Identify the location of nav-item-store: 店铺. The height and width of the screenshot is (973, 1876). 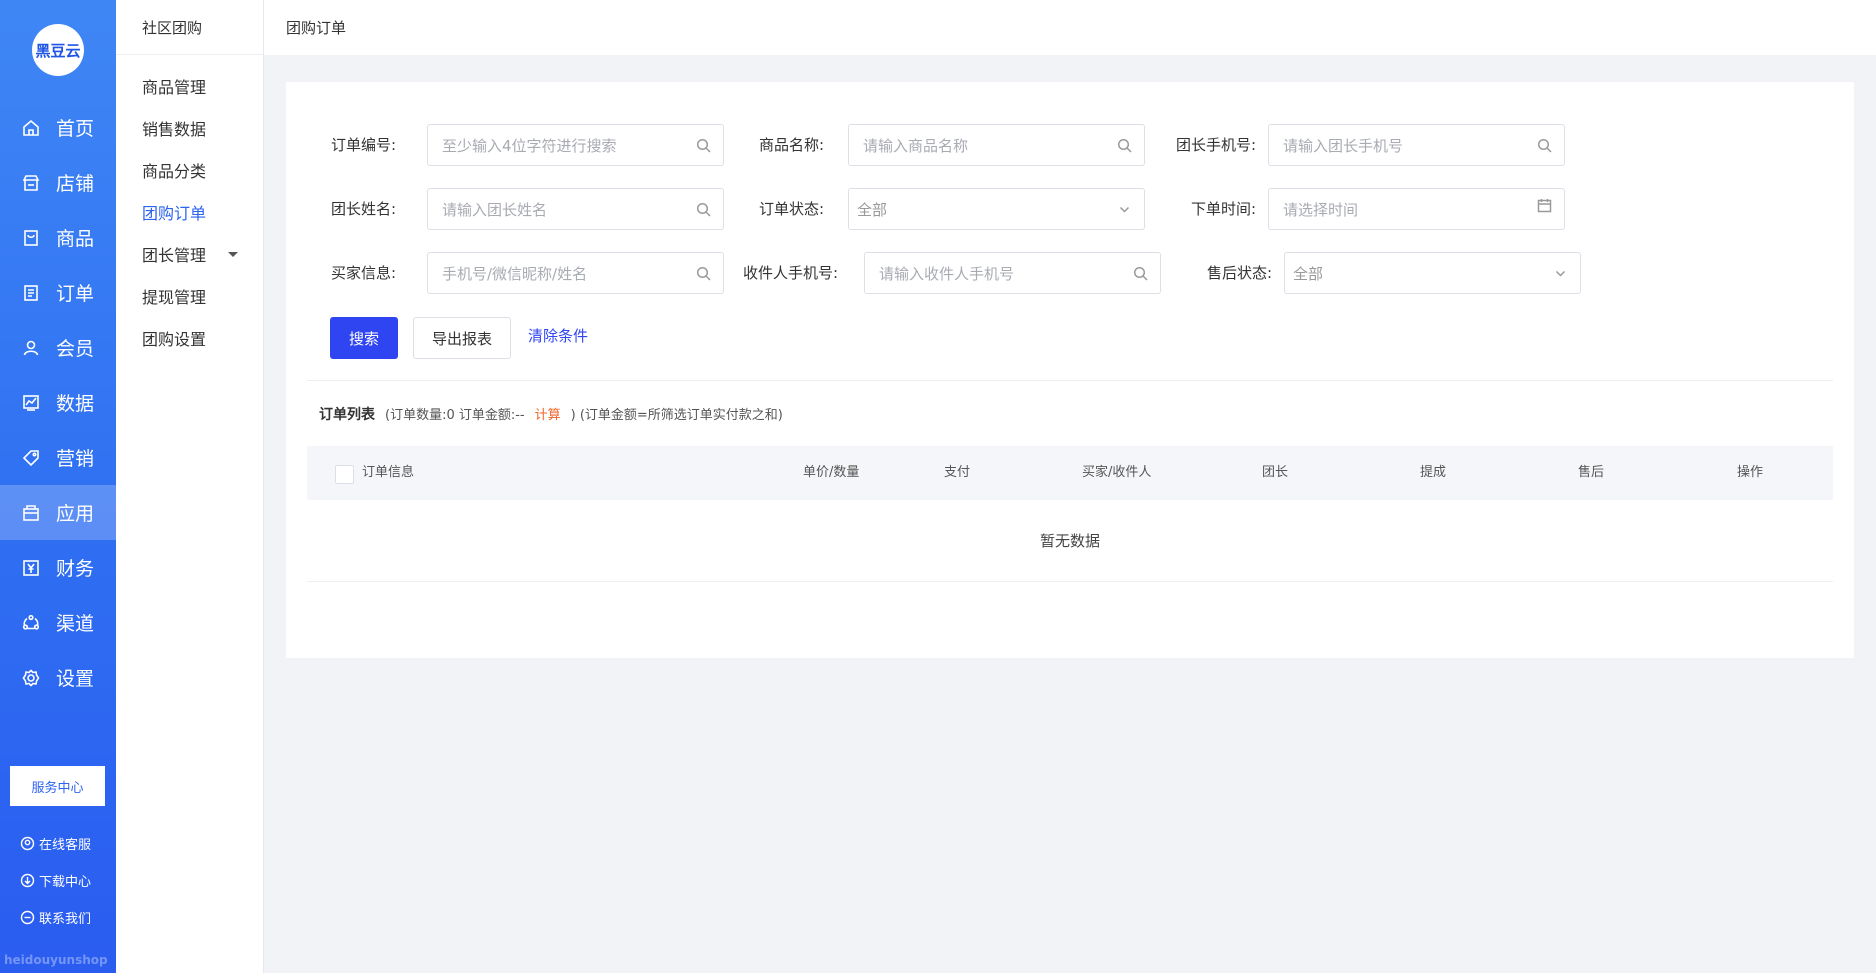
(58, 182).